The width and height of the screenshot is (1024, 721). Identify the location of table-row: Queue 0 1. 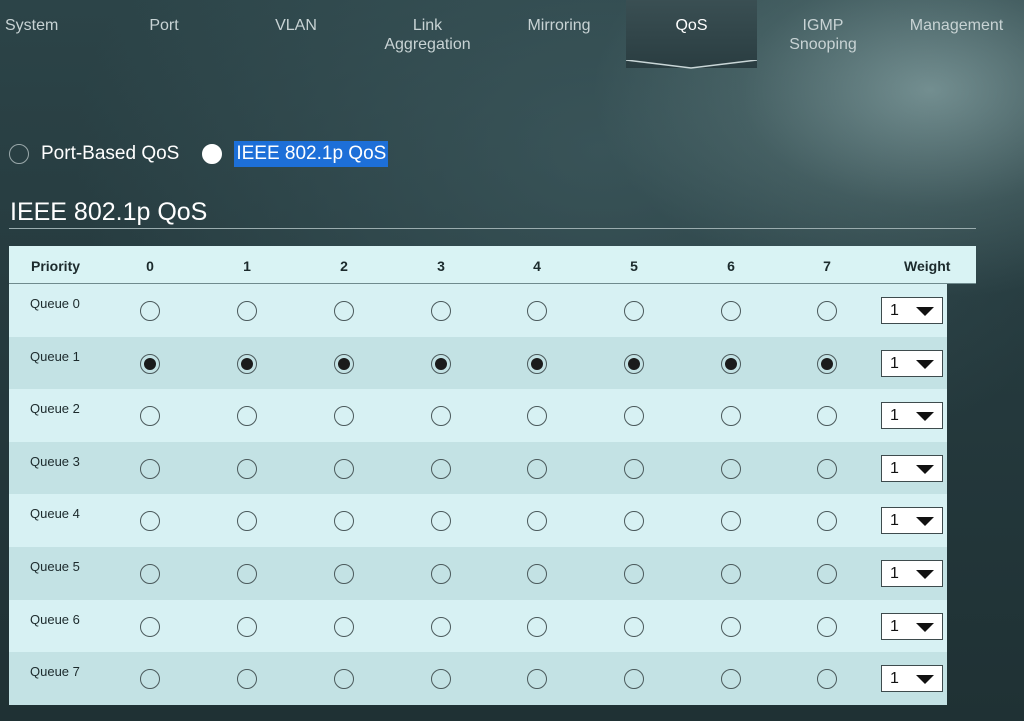
(478, 310).